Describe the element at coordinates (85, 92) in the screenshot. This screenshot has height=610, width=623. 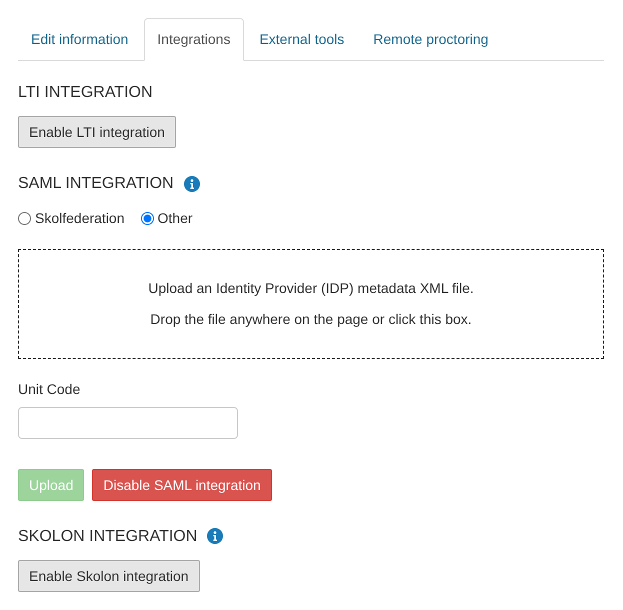
I see `section-heading: LTI INTEGRATION` at that location.